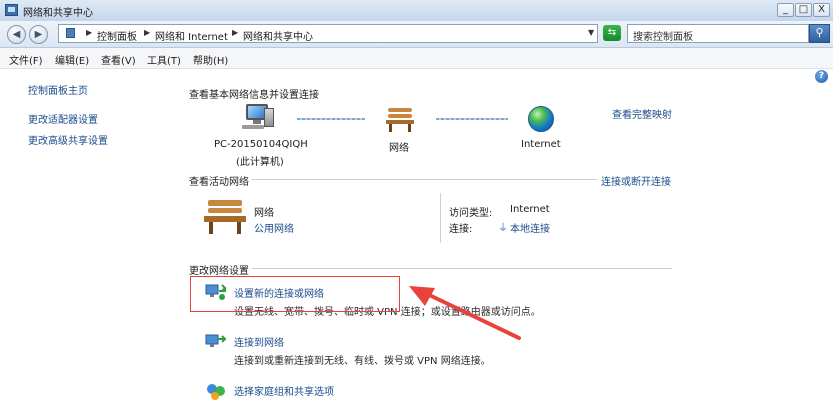 The image size is (833, 404). Describe the element at coordinates (216, 391) in the screenshot. I see `homegroup-icon` at that location.